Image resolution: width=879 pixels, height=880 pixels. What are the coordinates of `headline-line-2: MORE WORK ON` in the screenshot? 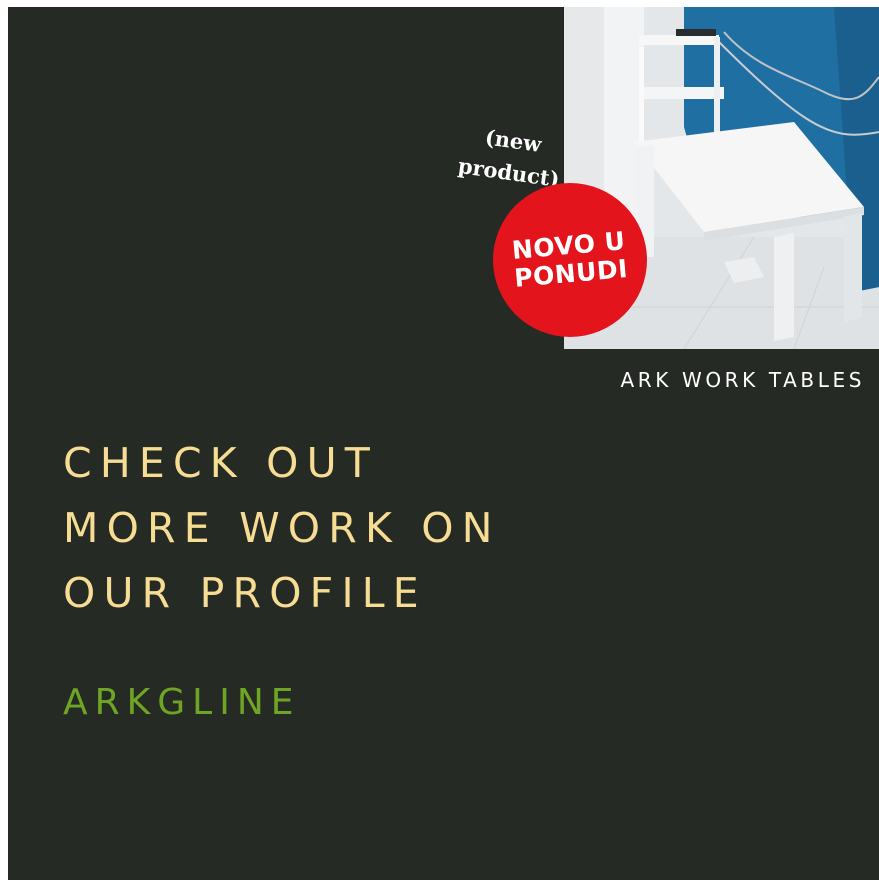 It's located at (282, 528).